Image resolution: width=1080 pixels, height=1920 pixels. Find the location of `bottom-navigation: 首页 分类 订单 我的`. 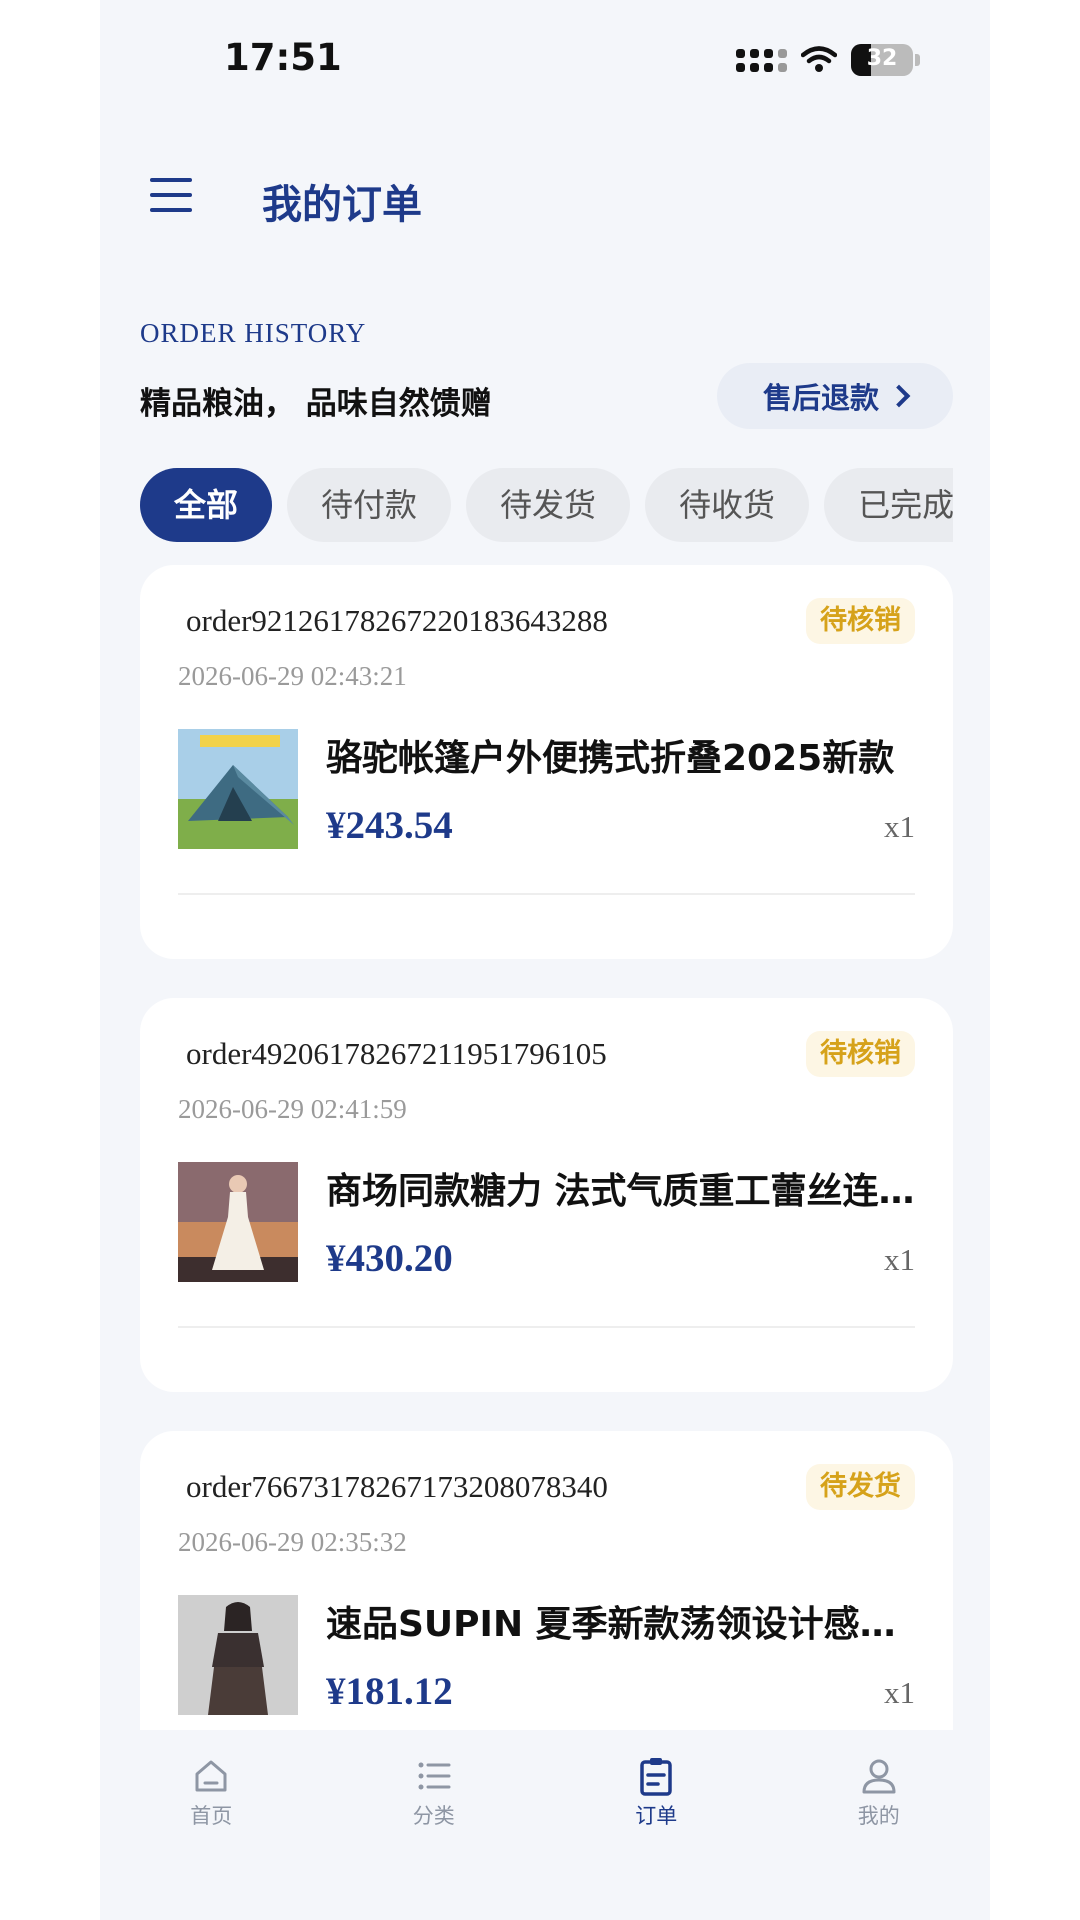

bottom-navigation: 首页 分类 订单 我的 is located at coordinates (545, 1825).